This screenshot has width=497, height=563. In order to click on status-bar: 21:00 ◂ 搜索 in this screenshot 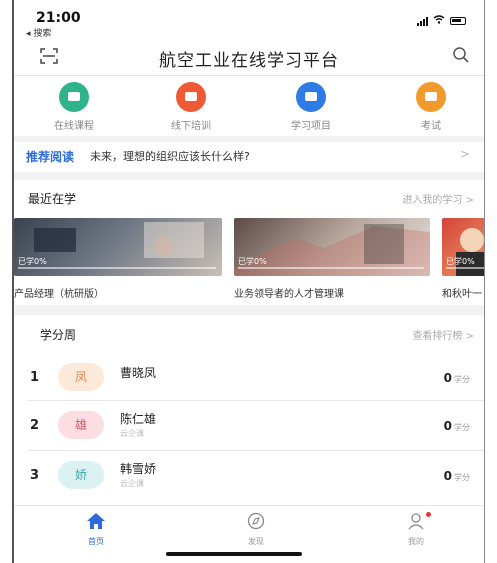, I will do `click(249, 20)`.